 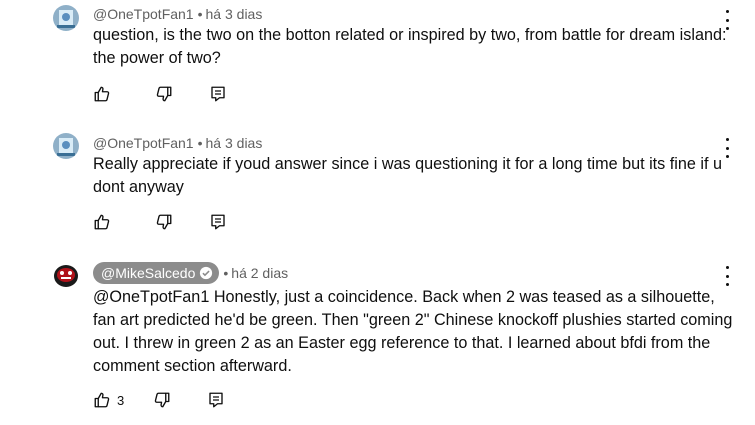 I want to click on comment-meta: @MikeSalcedo • há 2 dias, so click(x=190, y=273).